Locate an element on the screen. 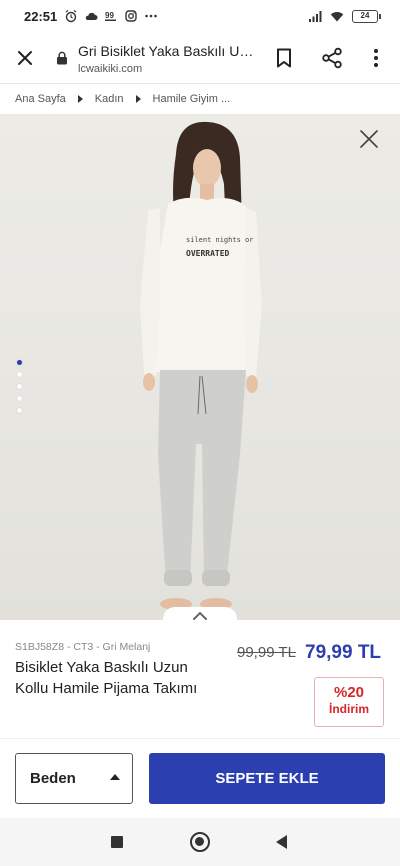  breadcrumb-item-home: Ana Sayfa is located at coordinates (40, 99).